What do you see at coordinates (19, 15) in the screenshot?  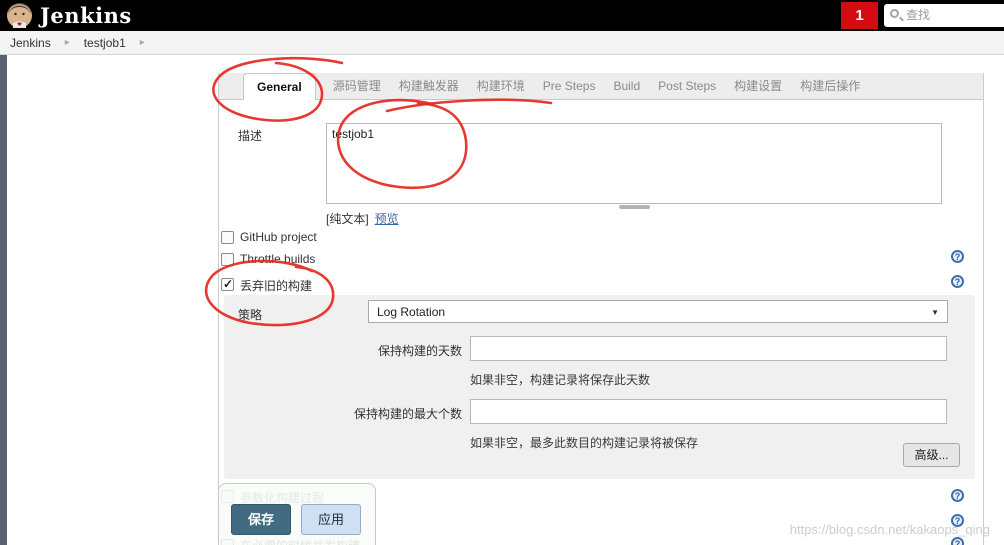 I see `jenkins-butler-logo-icon` at bounding box center [19, 15].